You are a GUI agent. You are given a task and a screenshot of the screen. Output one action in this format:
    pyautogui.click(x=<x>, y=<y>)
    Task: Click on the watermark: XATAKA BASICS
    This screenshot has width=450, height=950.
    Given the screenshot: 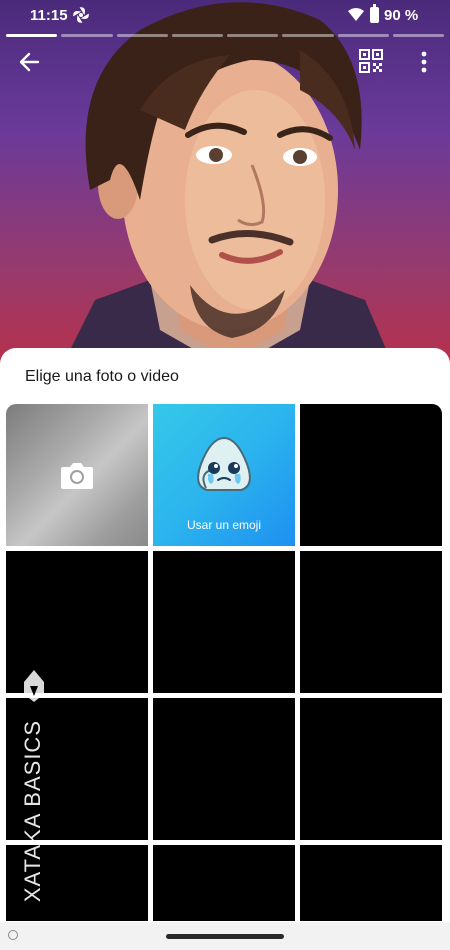 What is the action you would take?
    pyautogui.click(x=34, y=793)
    